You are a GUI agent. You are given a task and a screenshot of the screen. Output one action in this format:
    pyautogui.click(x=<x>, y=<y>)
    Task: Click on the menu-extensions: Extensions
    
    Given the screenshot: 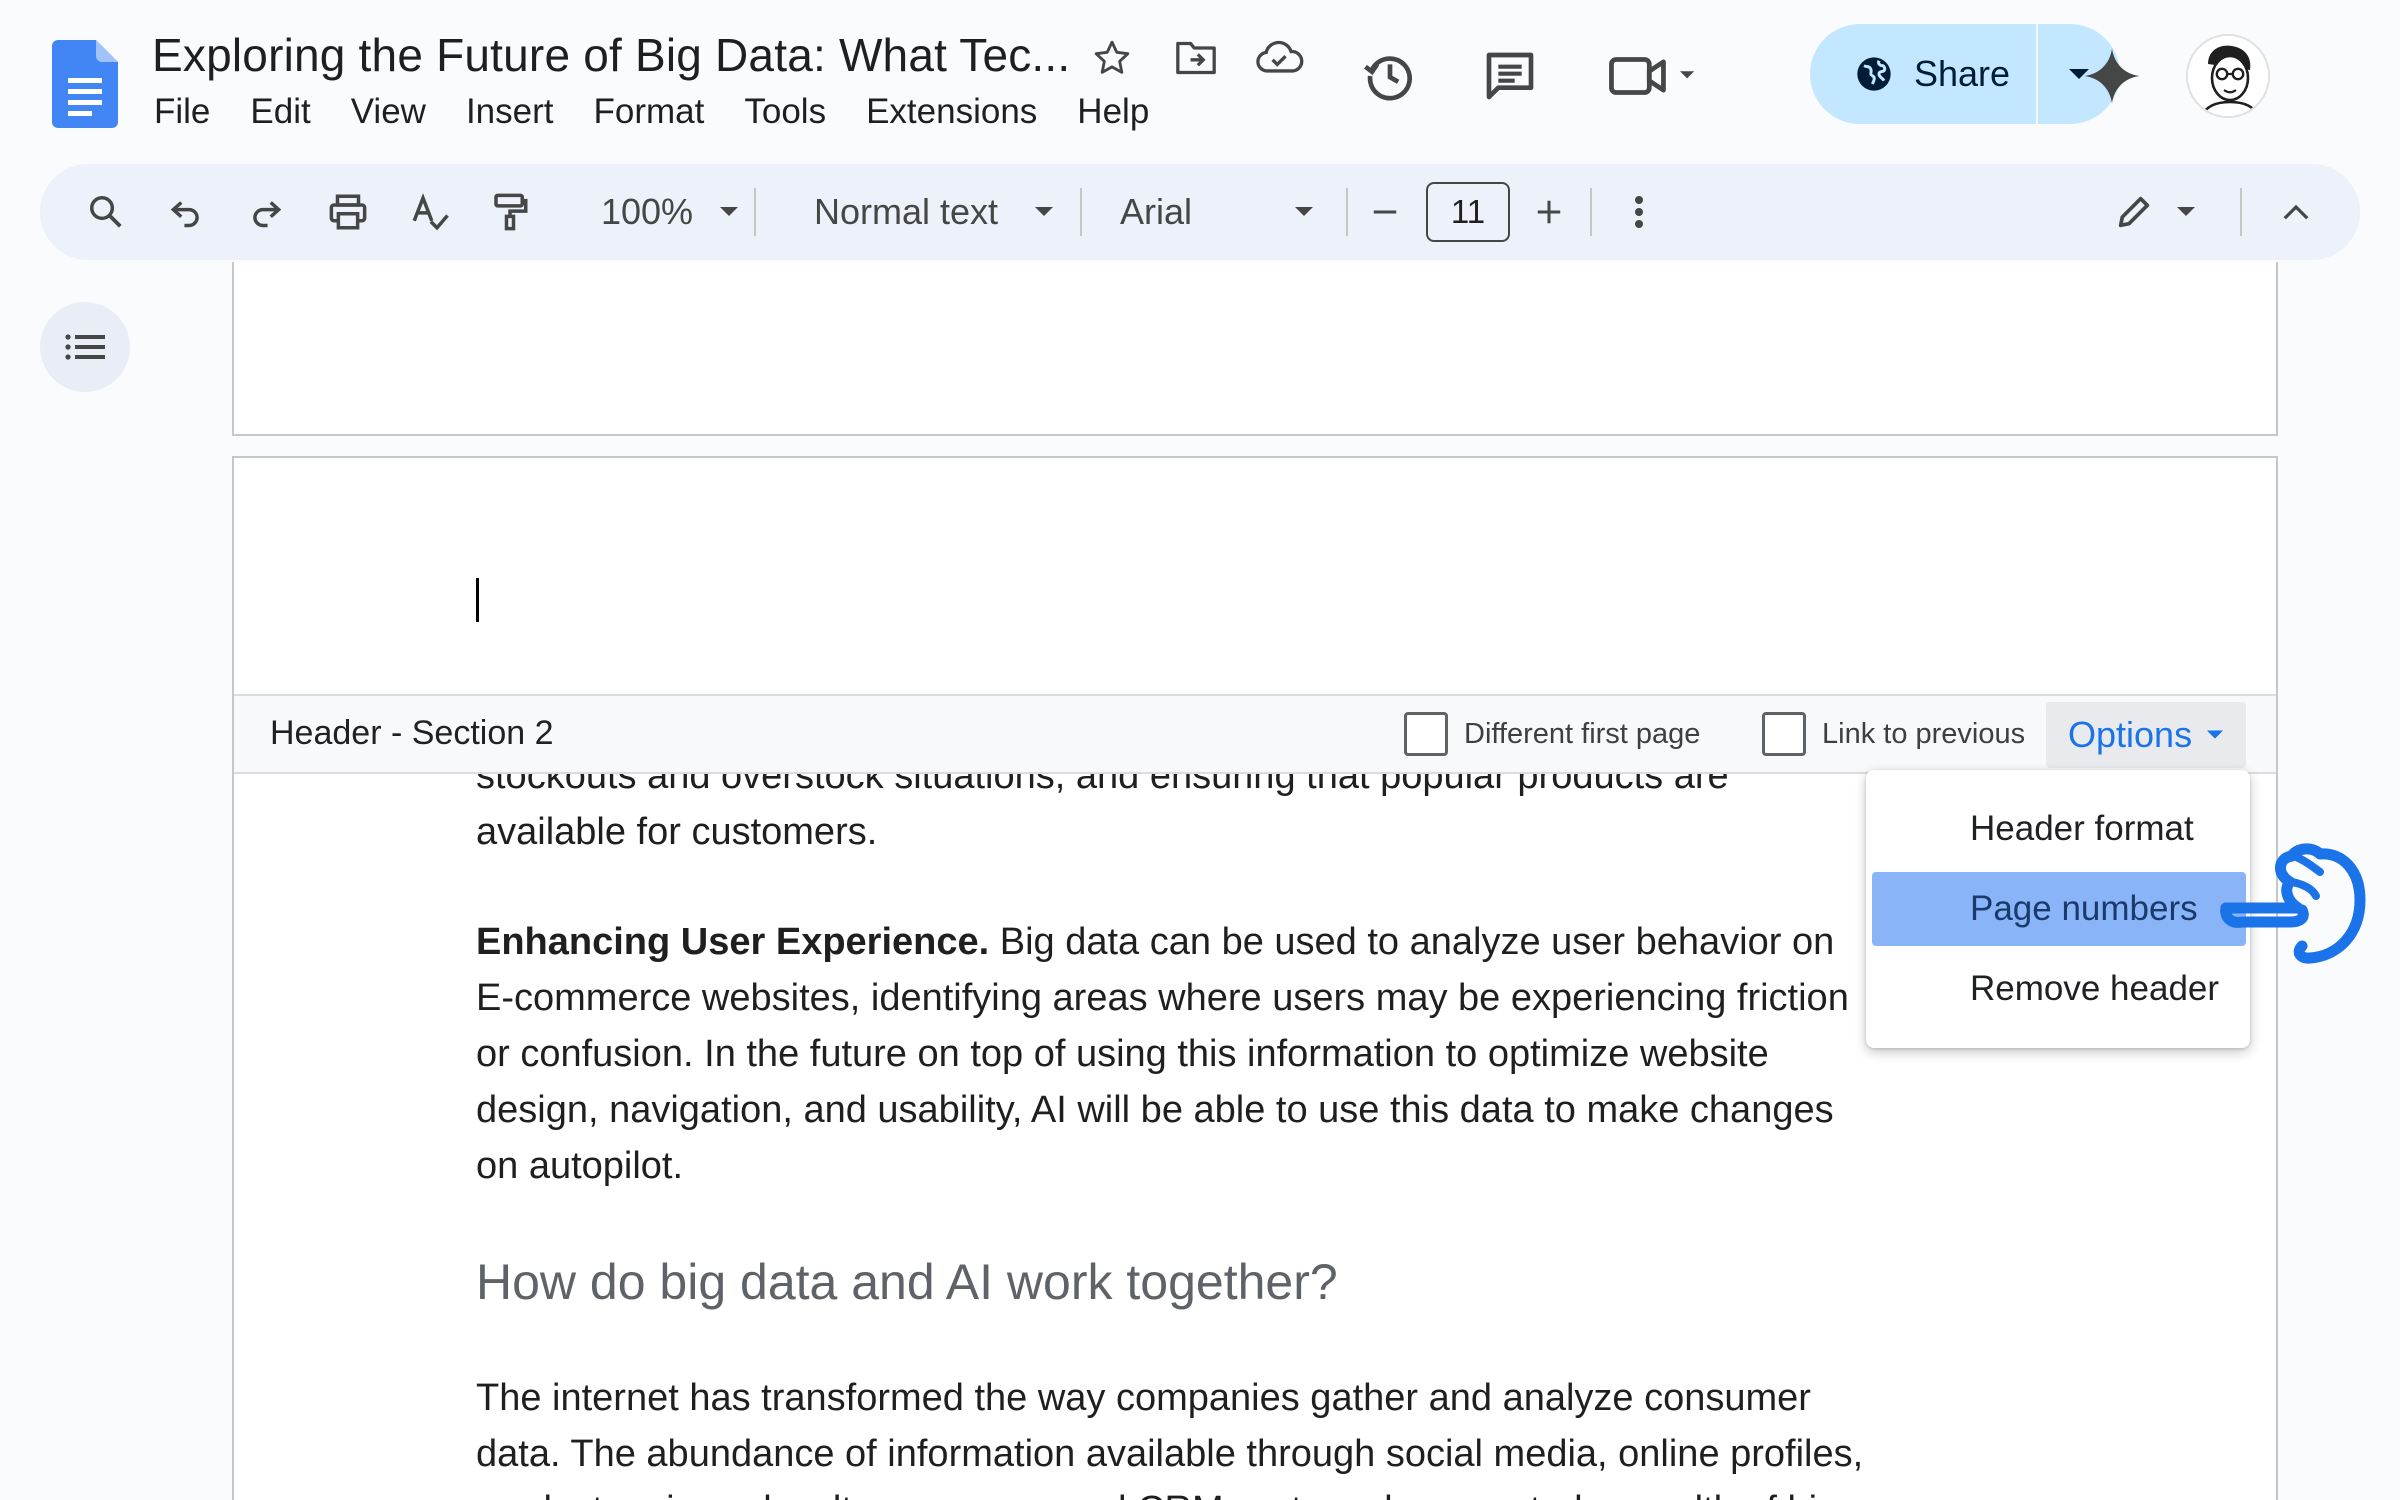 What is the action you would take?
    pyautogui.click(x=951, y=112)
    